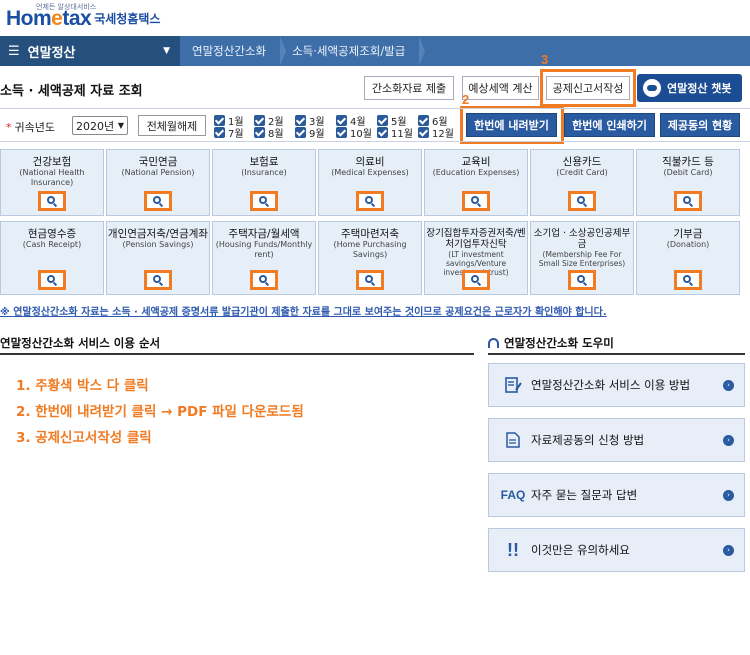  I want to click on category-tile-debit-card: 직불카드 등 (Debit Card), so click(688, 182).